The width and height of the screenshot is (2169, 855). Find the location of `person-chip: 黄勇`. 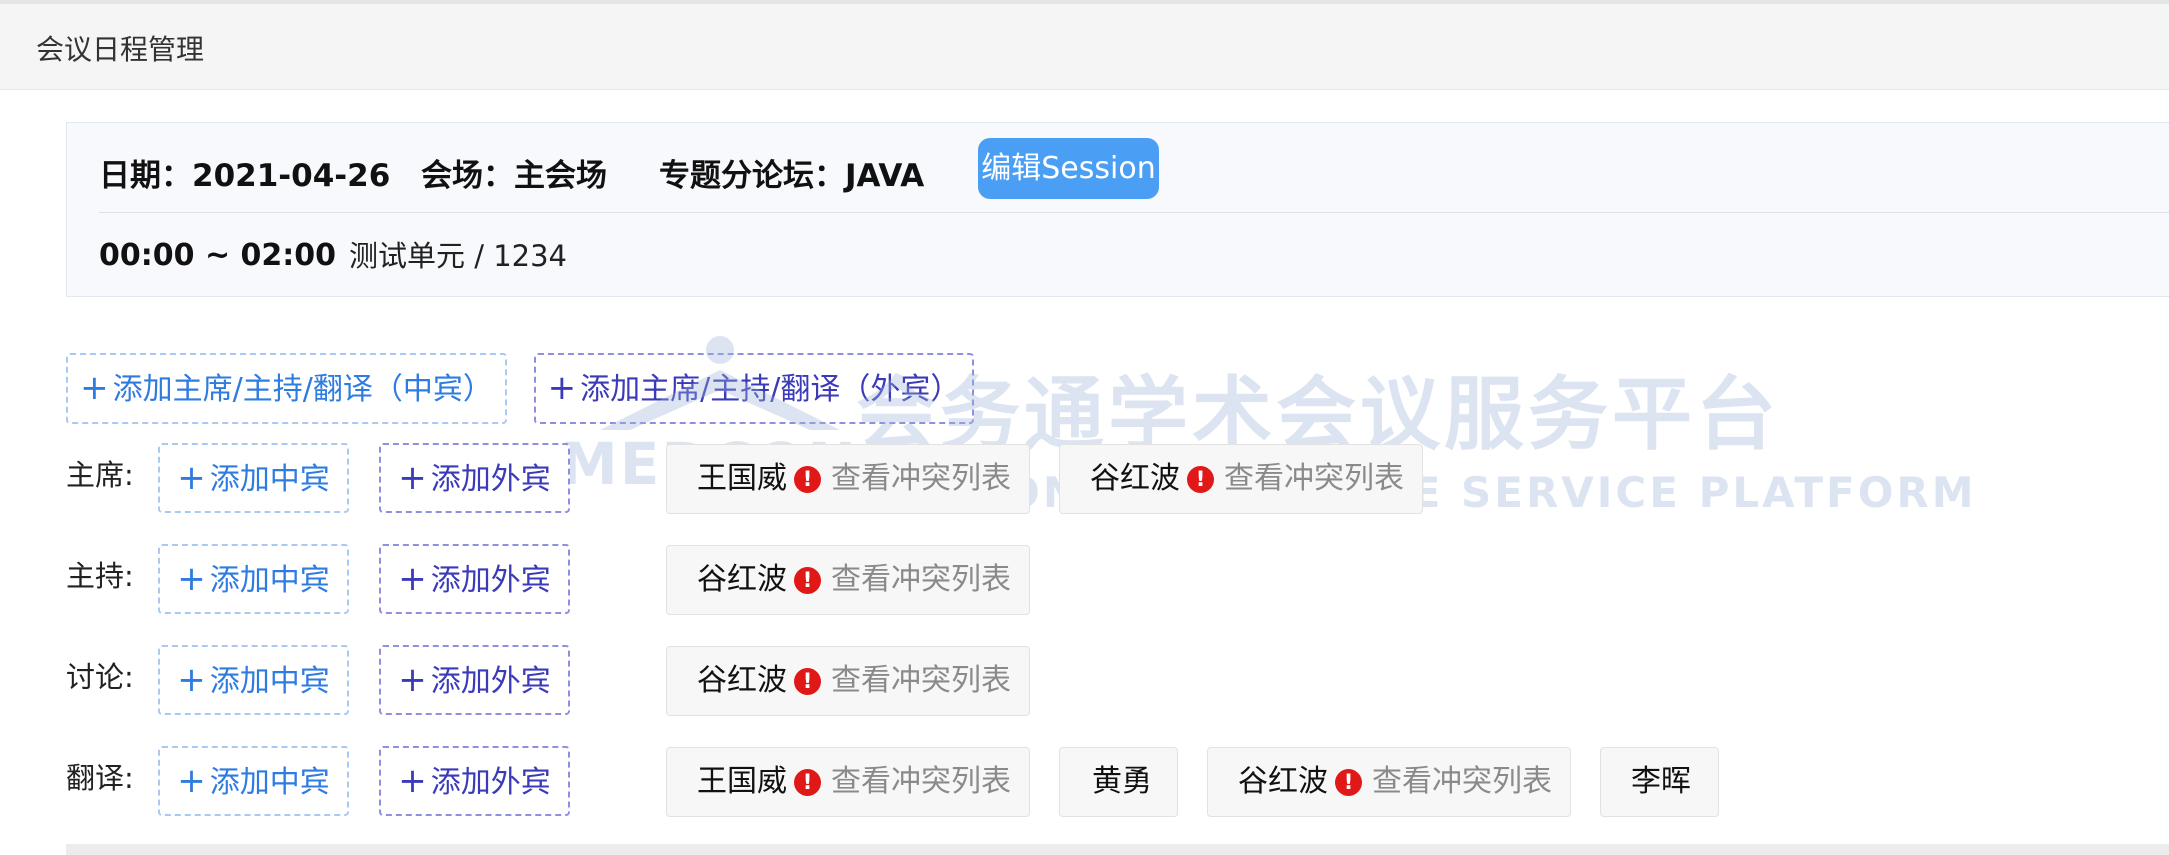

person-chip: 黄勇 is located at coordinates (1118, 782).